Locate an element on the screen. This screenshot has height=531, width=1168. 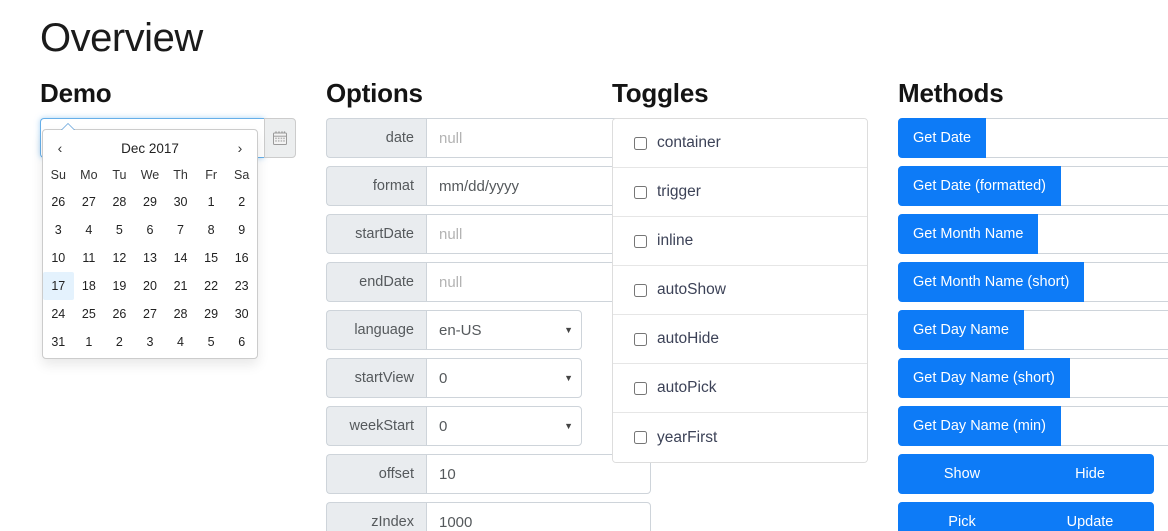
datepicker-day: 9 is located at coordinates (241, 230).